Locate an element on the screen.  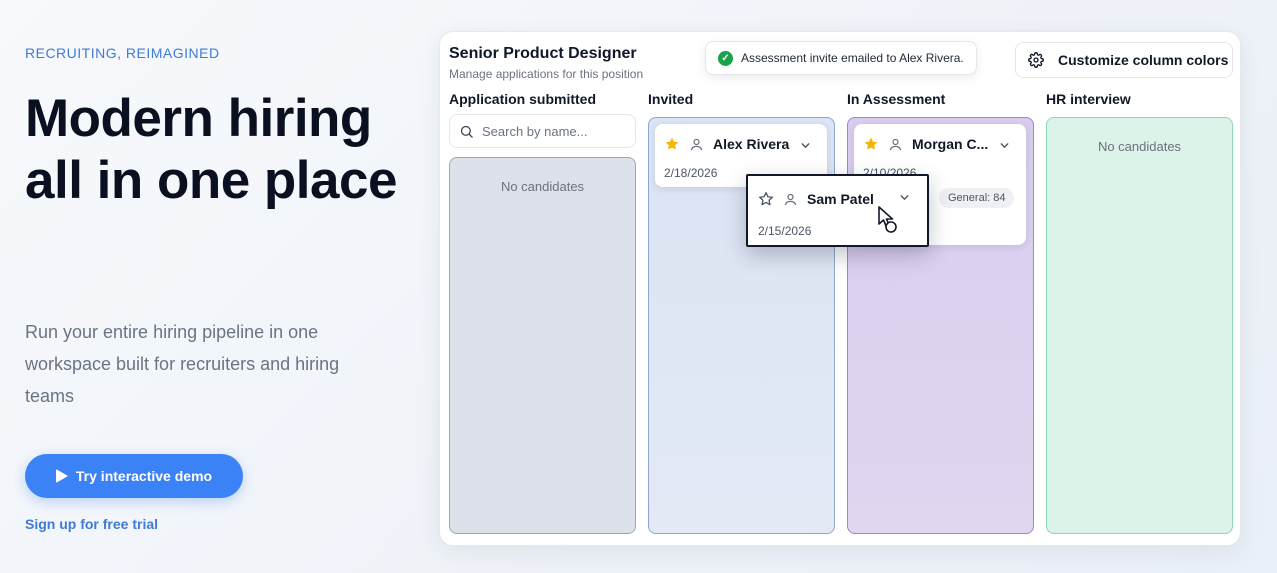
search-input is located at coordinates (552, 131).